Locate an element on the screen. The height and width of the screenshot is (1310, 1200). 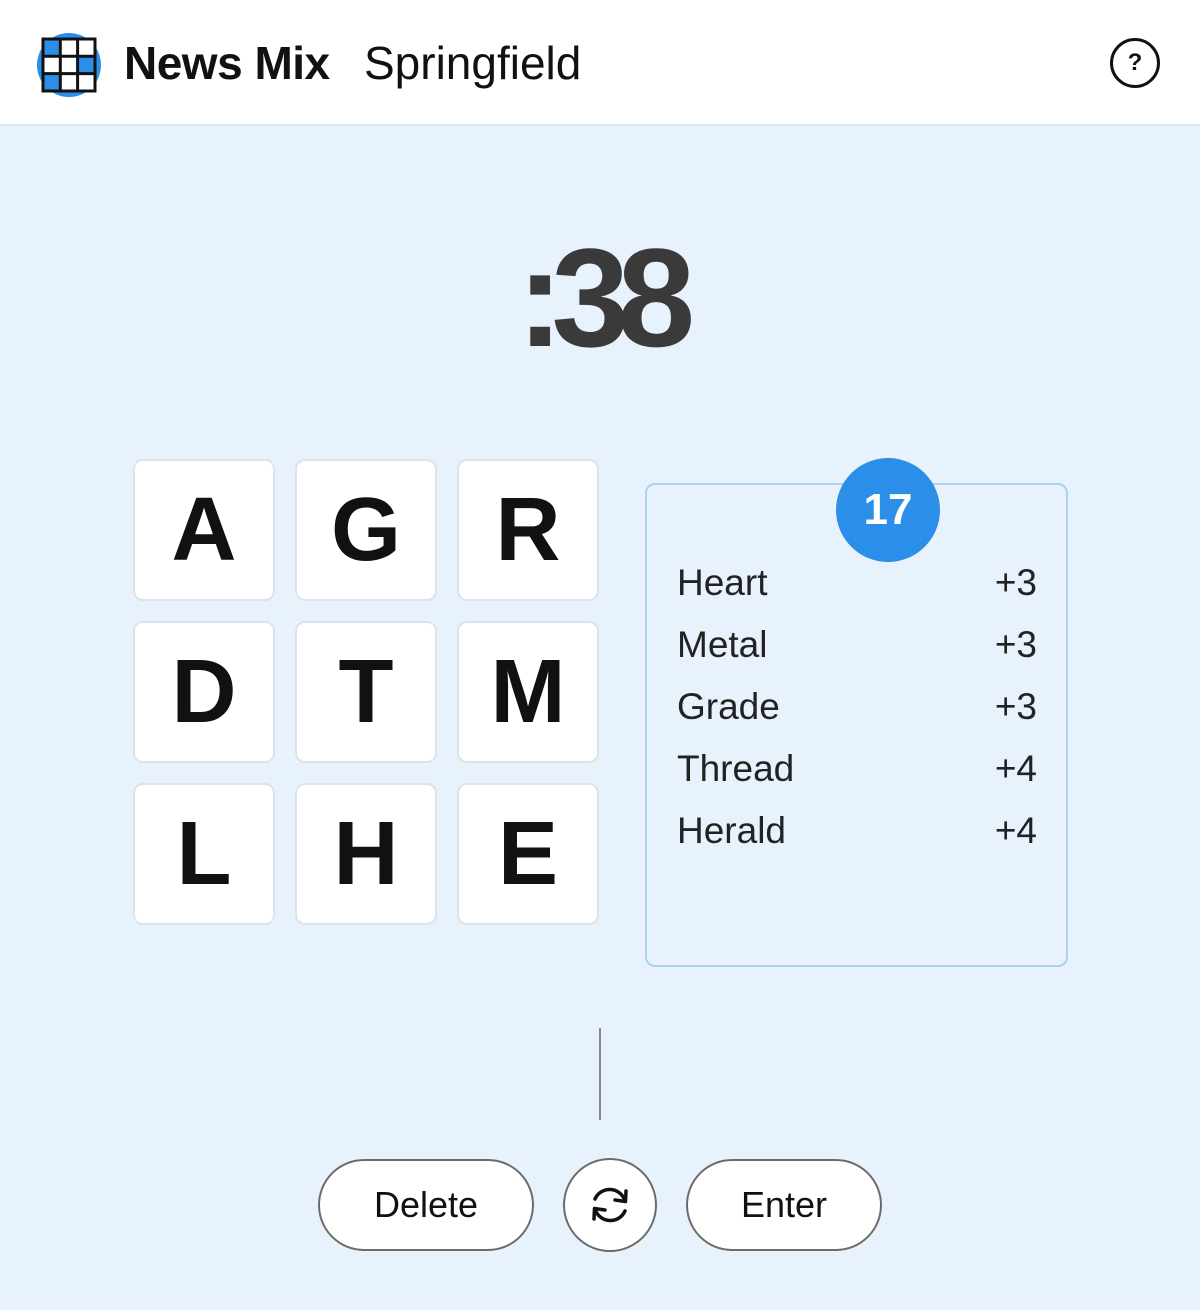
letter-tile: M is located at coordinates (528, 692).